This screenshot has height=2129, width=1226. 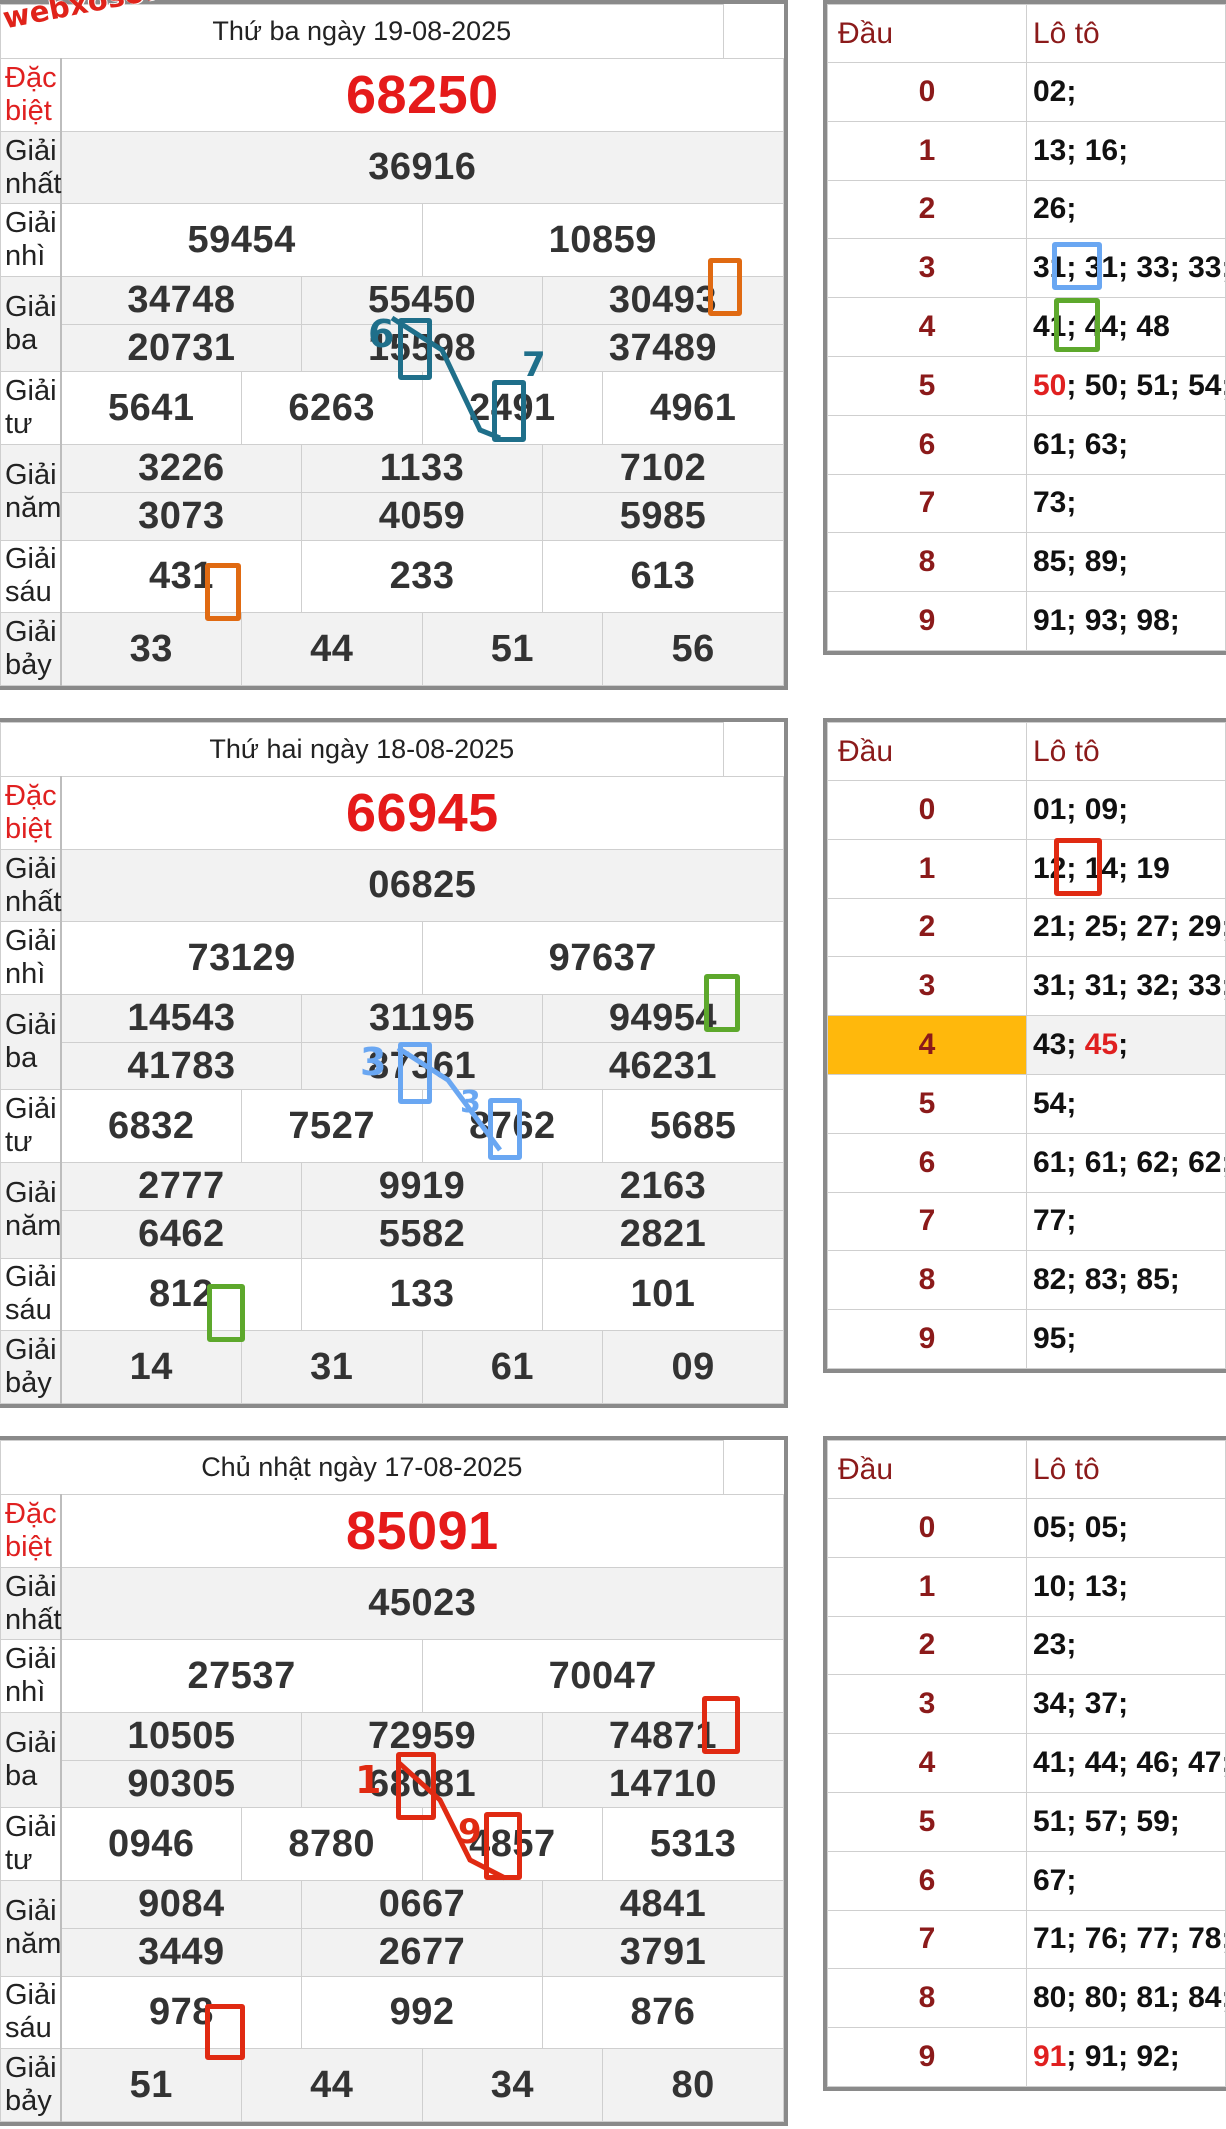 What do you see at coordinates (512, 2085) in the screenshot?
I see `seventh-prize-number: 34` at bounding box center [512, 2085].